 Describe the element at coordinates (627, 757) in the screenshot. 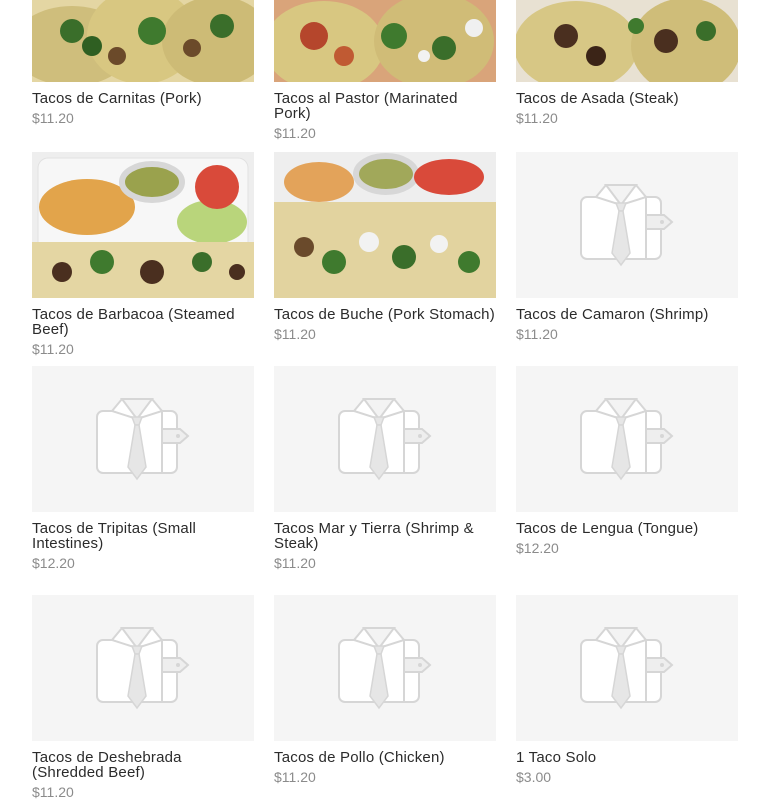

I see `product-name: 1 Taco Solo` at that location.